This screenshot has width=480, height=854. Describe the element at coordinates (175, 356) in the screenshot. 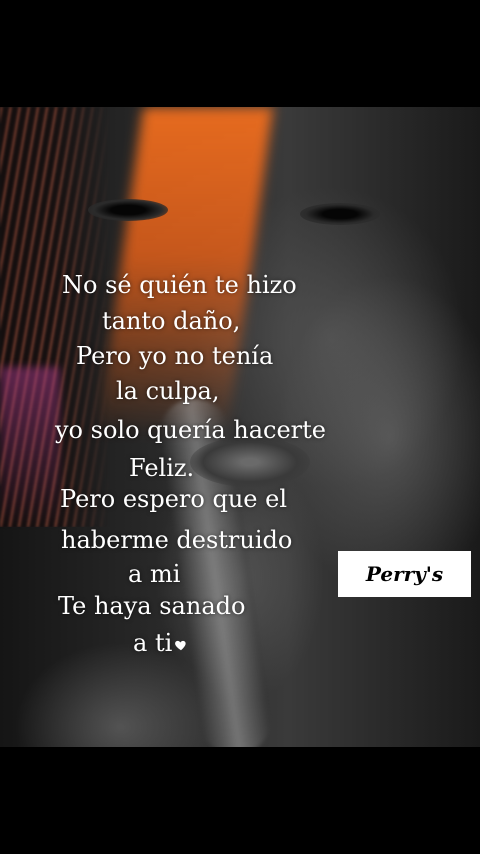

I see `poem-line-3: Pero yo no tenía` at that location.